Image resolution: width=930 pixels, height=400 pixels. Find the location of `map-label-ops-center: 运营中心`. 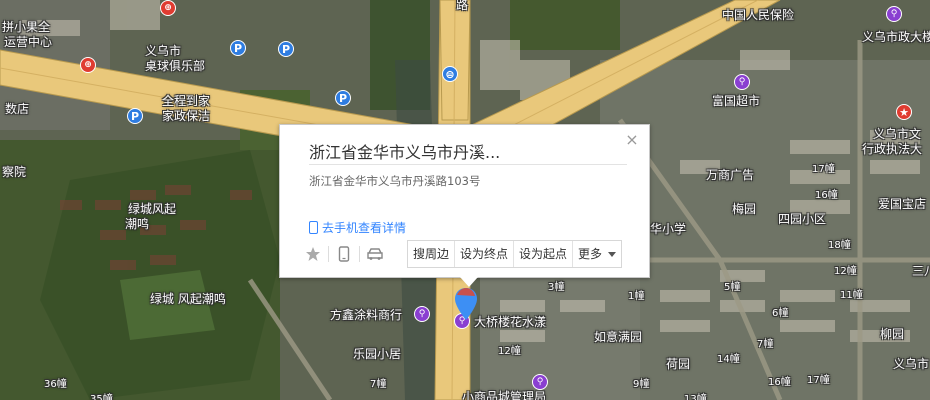

map-label-ops-center: 运营中心 is located at coordinates (28, 41).